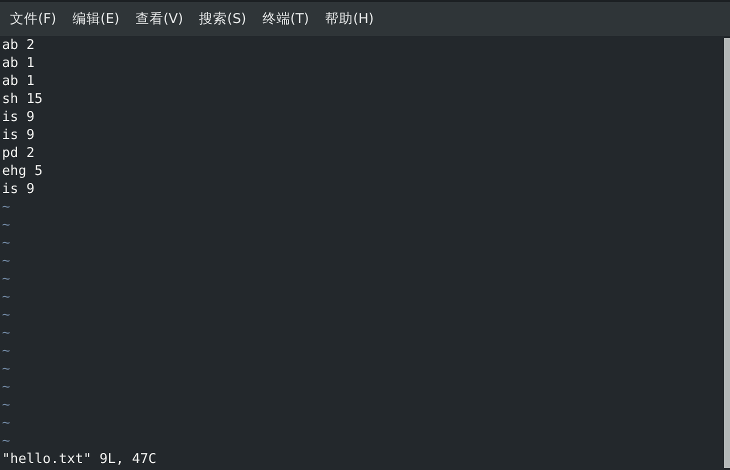 The width and height of the screenshot is (730, 470). Describe the element at coordinates (727, 253) in the screenshot. I see `scrollbar` at that location.